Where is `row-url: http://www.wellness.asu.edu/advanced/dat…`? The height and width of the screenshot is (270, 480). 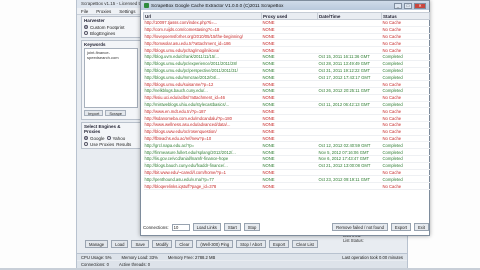
row-url: http://www.wellness.asu.edu/advanced/dat… is located at coordinates (202, 125).